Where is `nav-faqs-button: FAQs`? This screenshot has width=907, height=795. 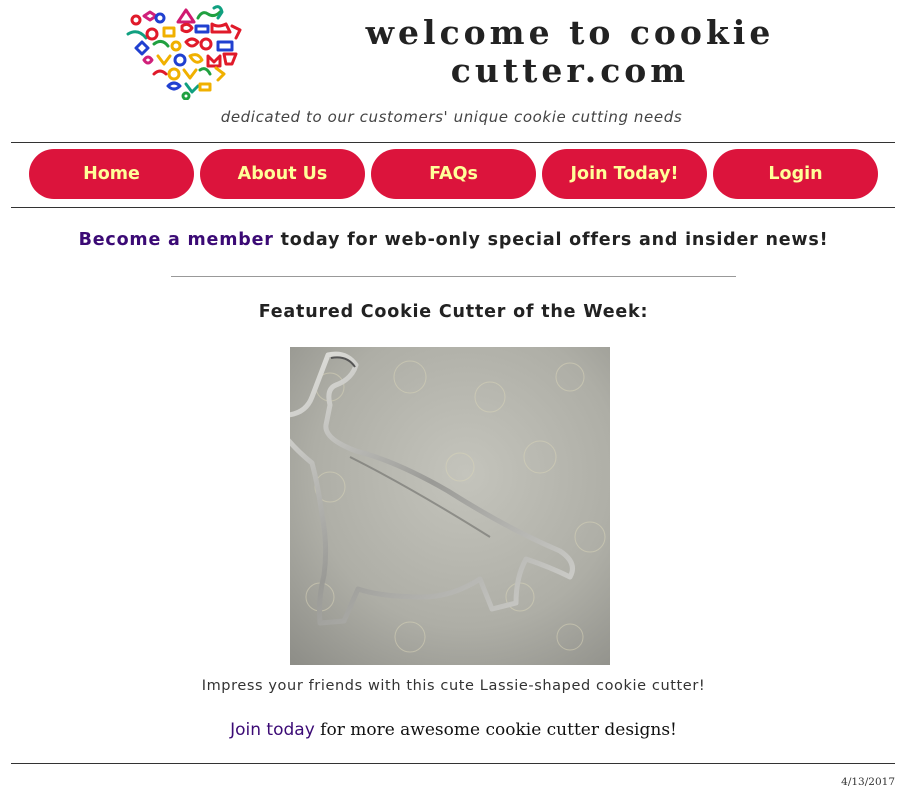
nav-faqs-button: FAQs is located at coordinates (453, 174).